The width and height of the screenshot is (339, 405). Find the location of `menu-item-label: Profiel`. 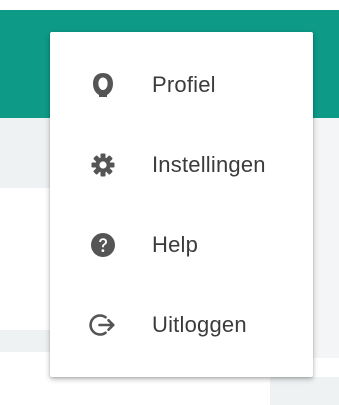

menu-item-label: Profiel is located at coordinates (184, 84).